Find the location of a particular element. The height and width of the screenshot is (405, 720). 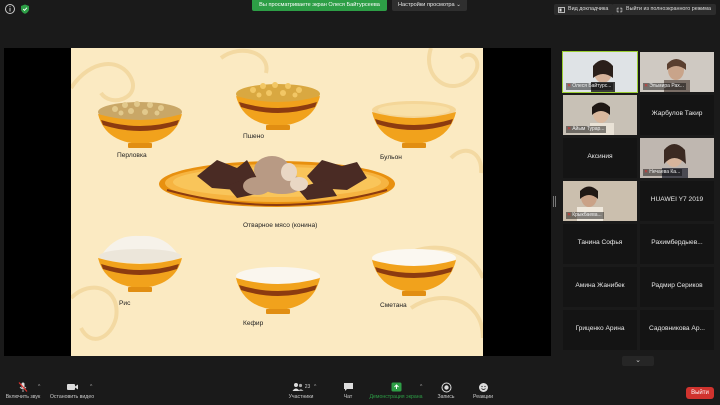

gallery-next-page-button: ⌄ is located at coordinates (638, 361).